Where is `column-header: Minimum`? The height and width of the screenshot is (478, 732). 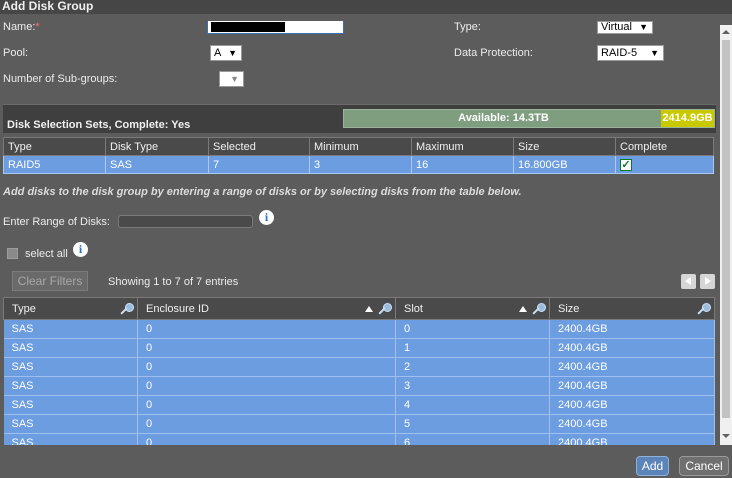 column-header: Minimum is located at coordinates (360, 146).